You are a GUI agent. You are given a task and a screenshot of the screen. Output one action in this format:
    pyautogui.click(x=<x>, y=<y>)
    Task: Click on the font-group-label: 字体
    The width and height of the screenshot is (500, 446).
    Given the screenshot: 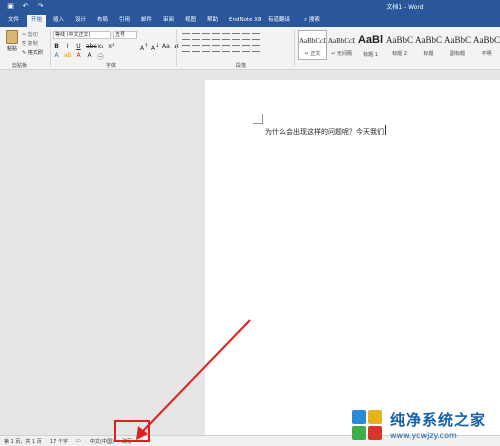 What is the action you would take?
    pyautogui.click(x=111, y=66)
    